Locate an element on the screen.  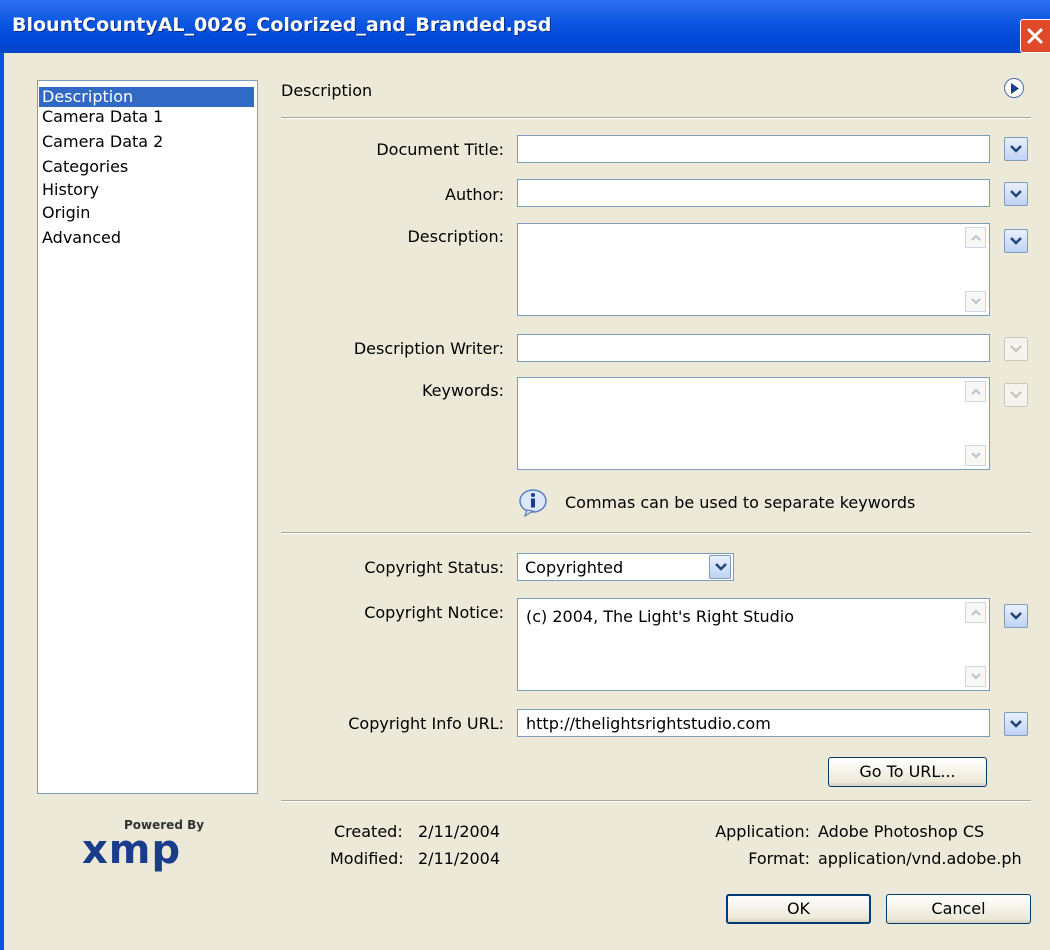
format-value: application/vnd.adobe.ph is located at coordinates (920, 858).